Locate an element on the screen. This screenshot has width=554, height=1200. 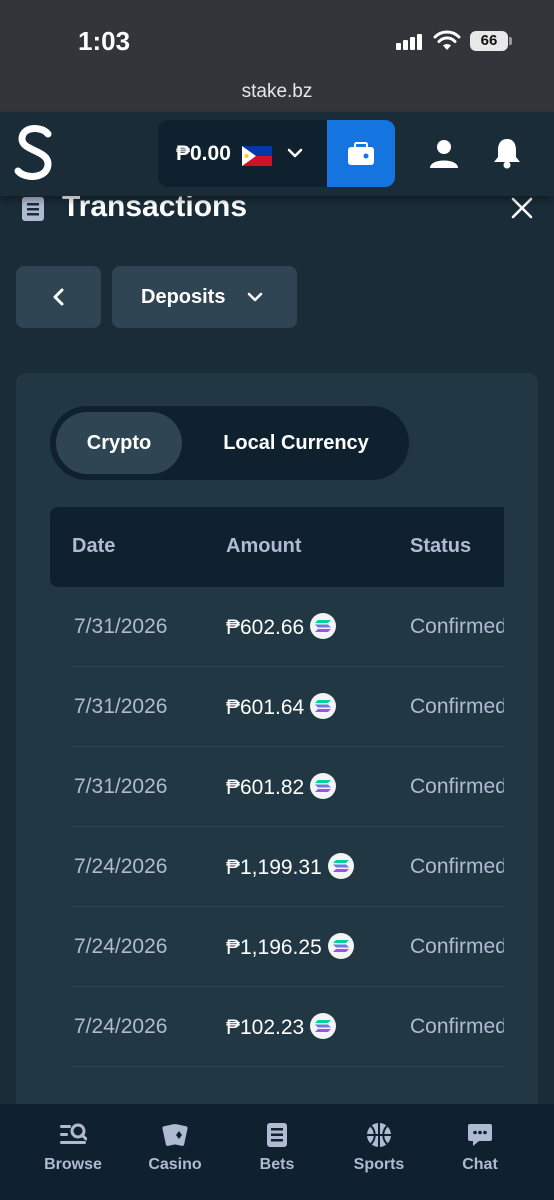
balance-value: ₱0.00 is located at coordinates (203, 153).